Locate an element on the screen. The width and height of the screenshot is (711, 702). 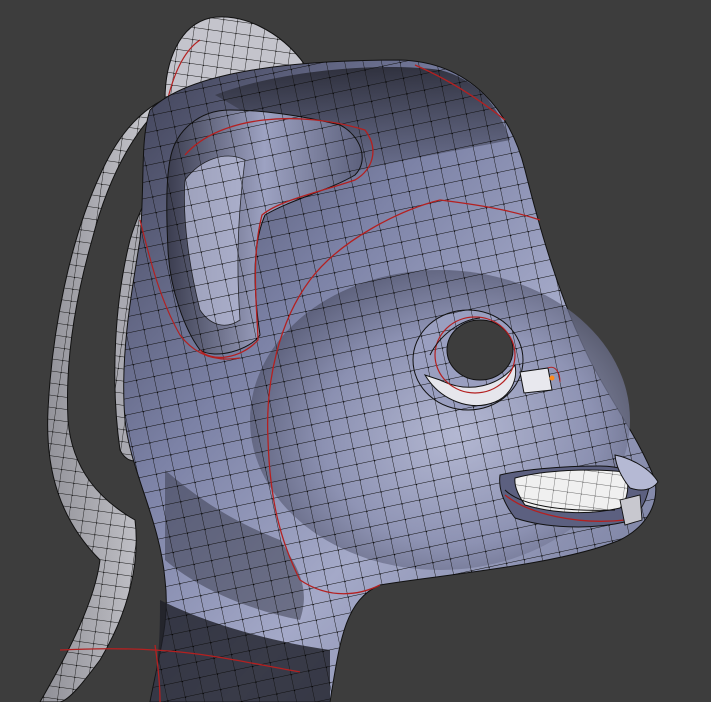
eye-hole is located at coordinates (480, 350).